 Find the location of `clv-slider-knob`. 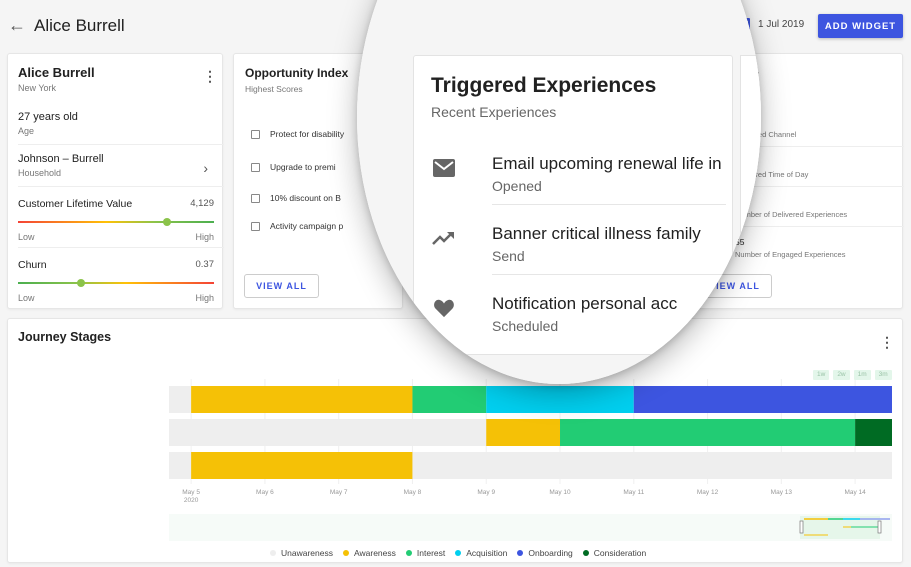

clv-slider-knob is located at coordinates (166, 222).